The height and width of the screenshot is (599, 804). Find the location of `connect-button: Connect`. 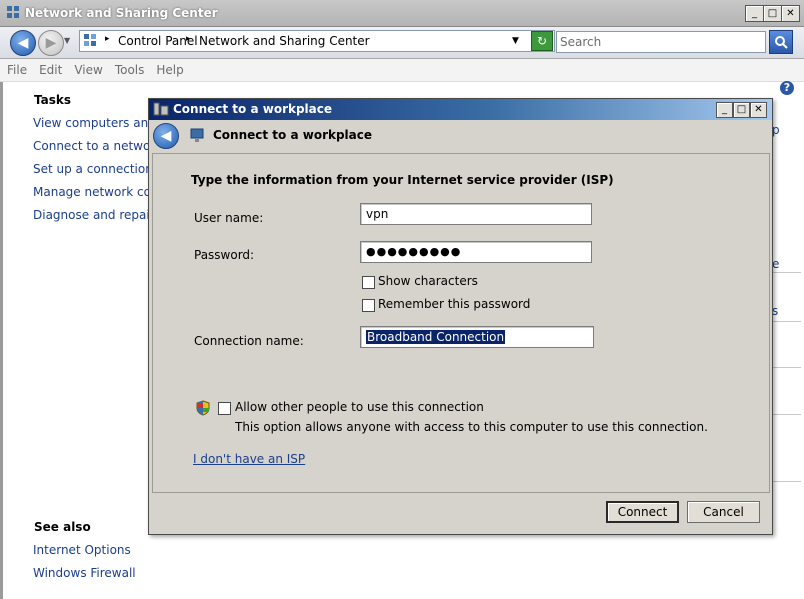

connect-button: Connect is located at coordinates (642, 512).